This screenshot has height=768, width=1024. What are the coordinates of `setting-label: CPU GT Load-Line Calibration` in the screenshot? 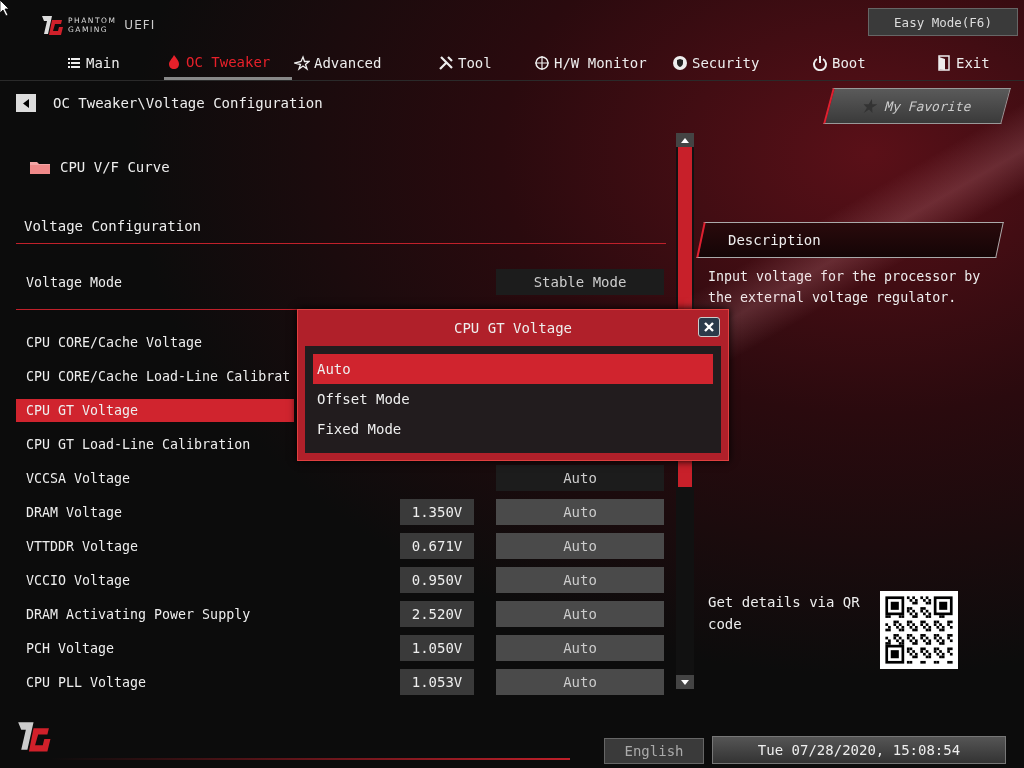 It's located at (138, 444).